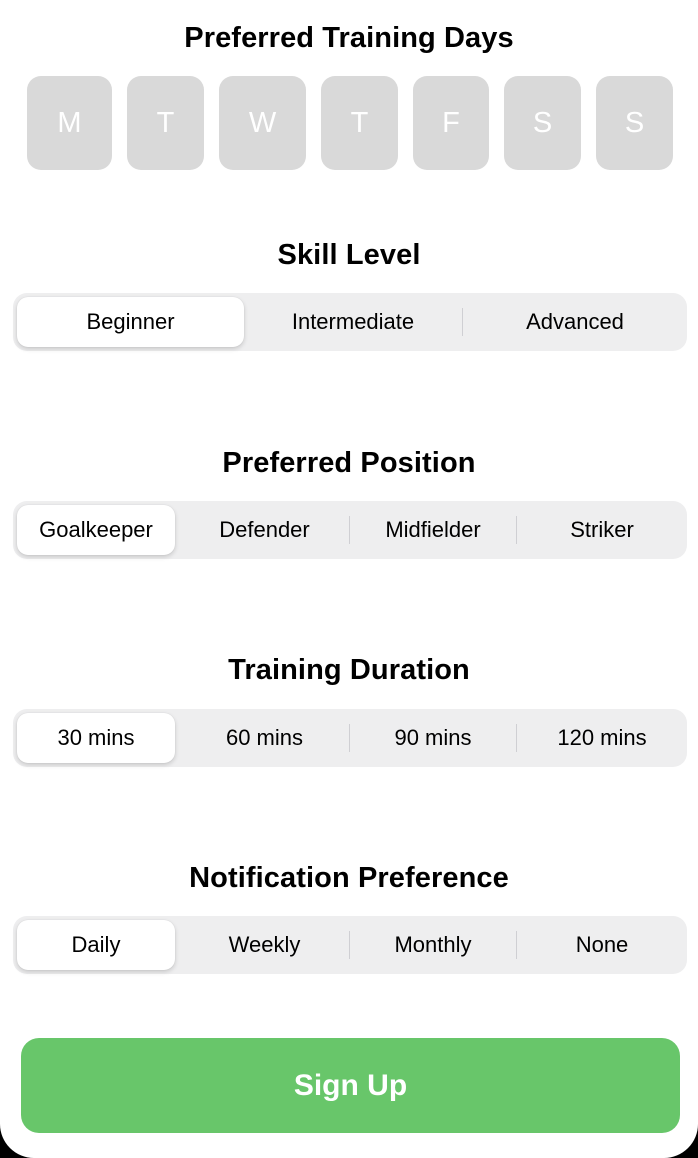  What do you see at coordinates (349, 878) in the screenshot?
I see `notification-preference-title: Notification Preference` at bounding box center [349, 878].